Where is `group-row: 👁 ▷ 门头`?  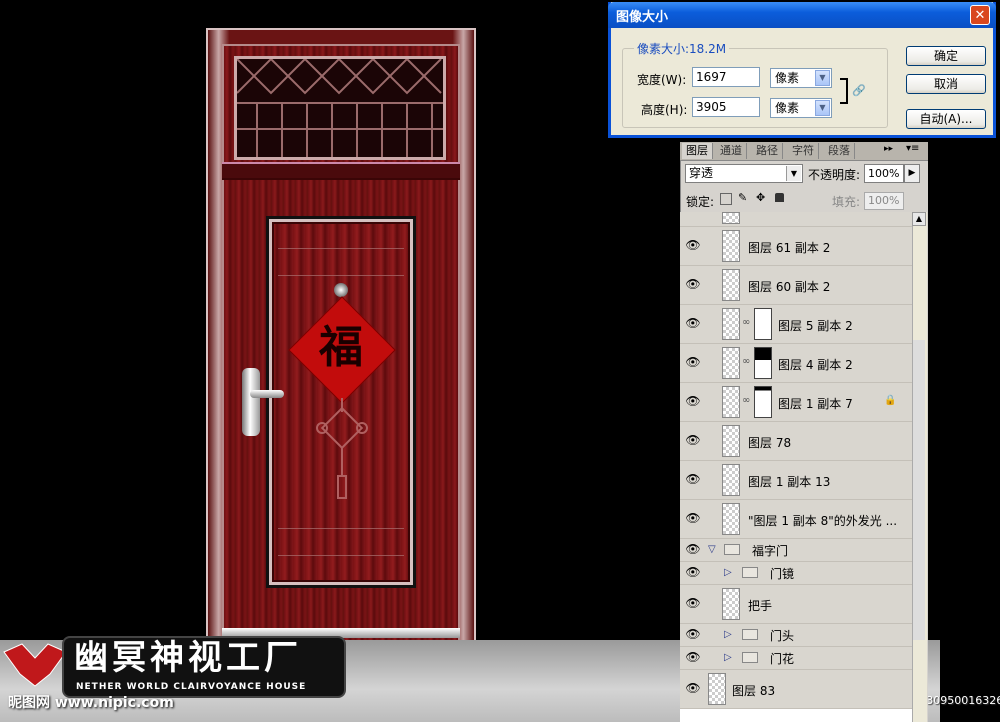 group-row: 👁 ▷ 门头 is located at coordinates (796, 635).